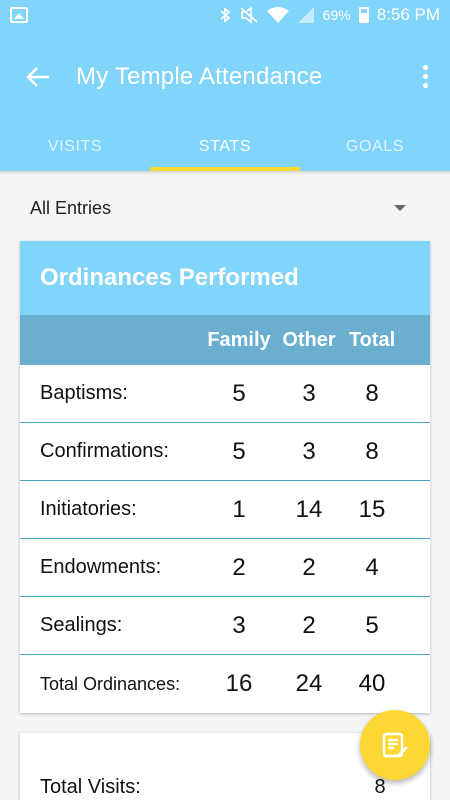 This screenshot has height=800, width=450. What do you see at coordinates (336, 15) in the screenshot?
I see `battery-percent: 69%` at bounding box center [336, 15].